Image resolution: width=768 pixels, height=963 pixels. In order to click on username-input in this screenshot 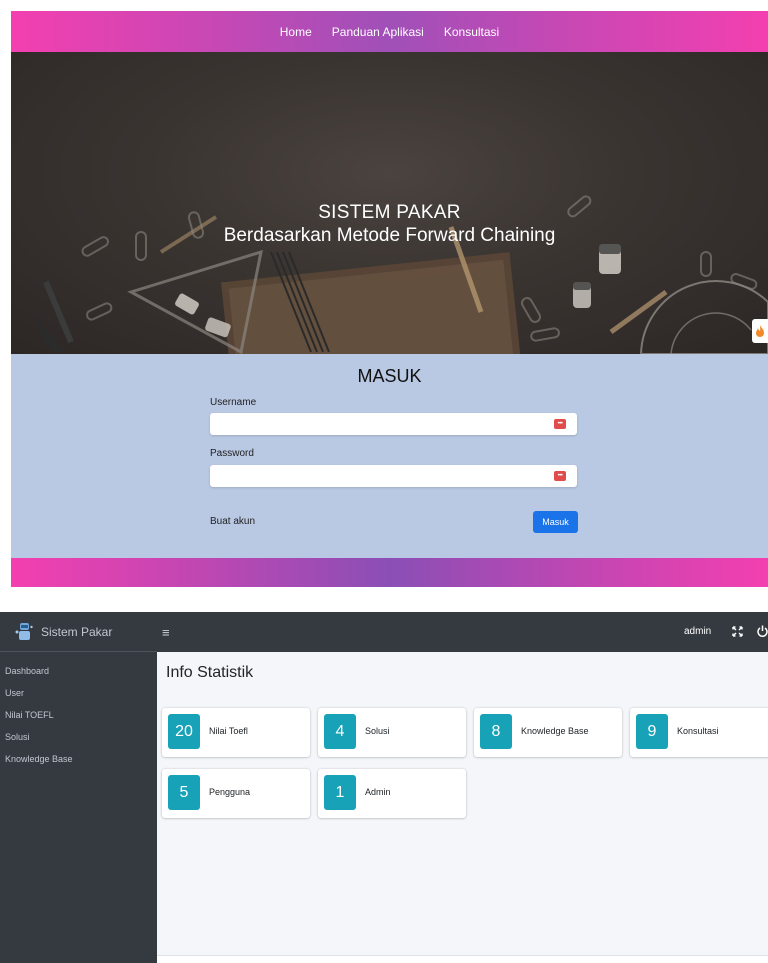, I will do `click(393, 424)`.